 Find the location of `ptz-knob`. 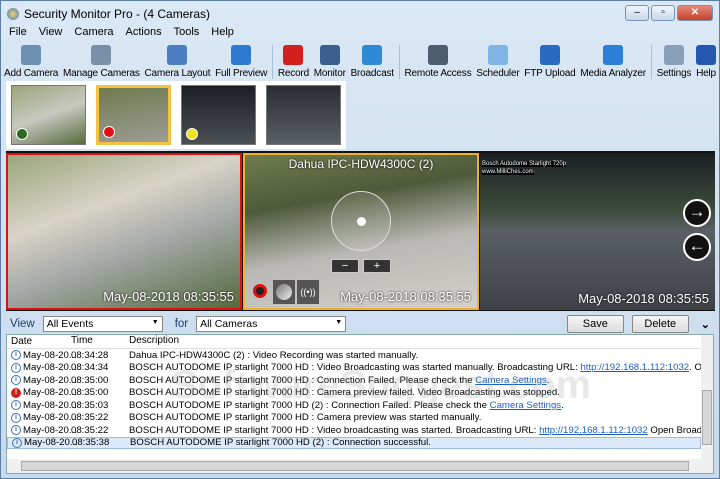

ptz-knob is located at coordinates (361, 221).